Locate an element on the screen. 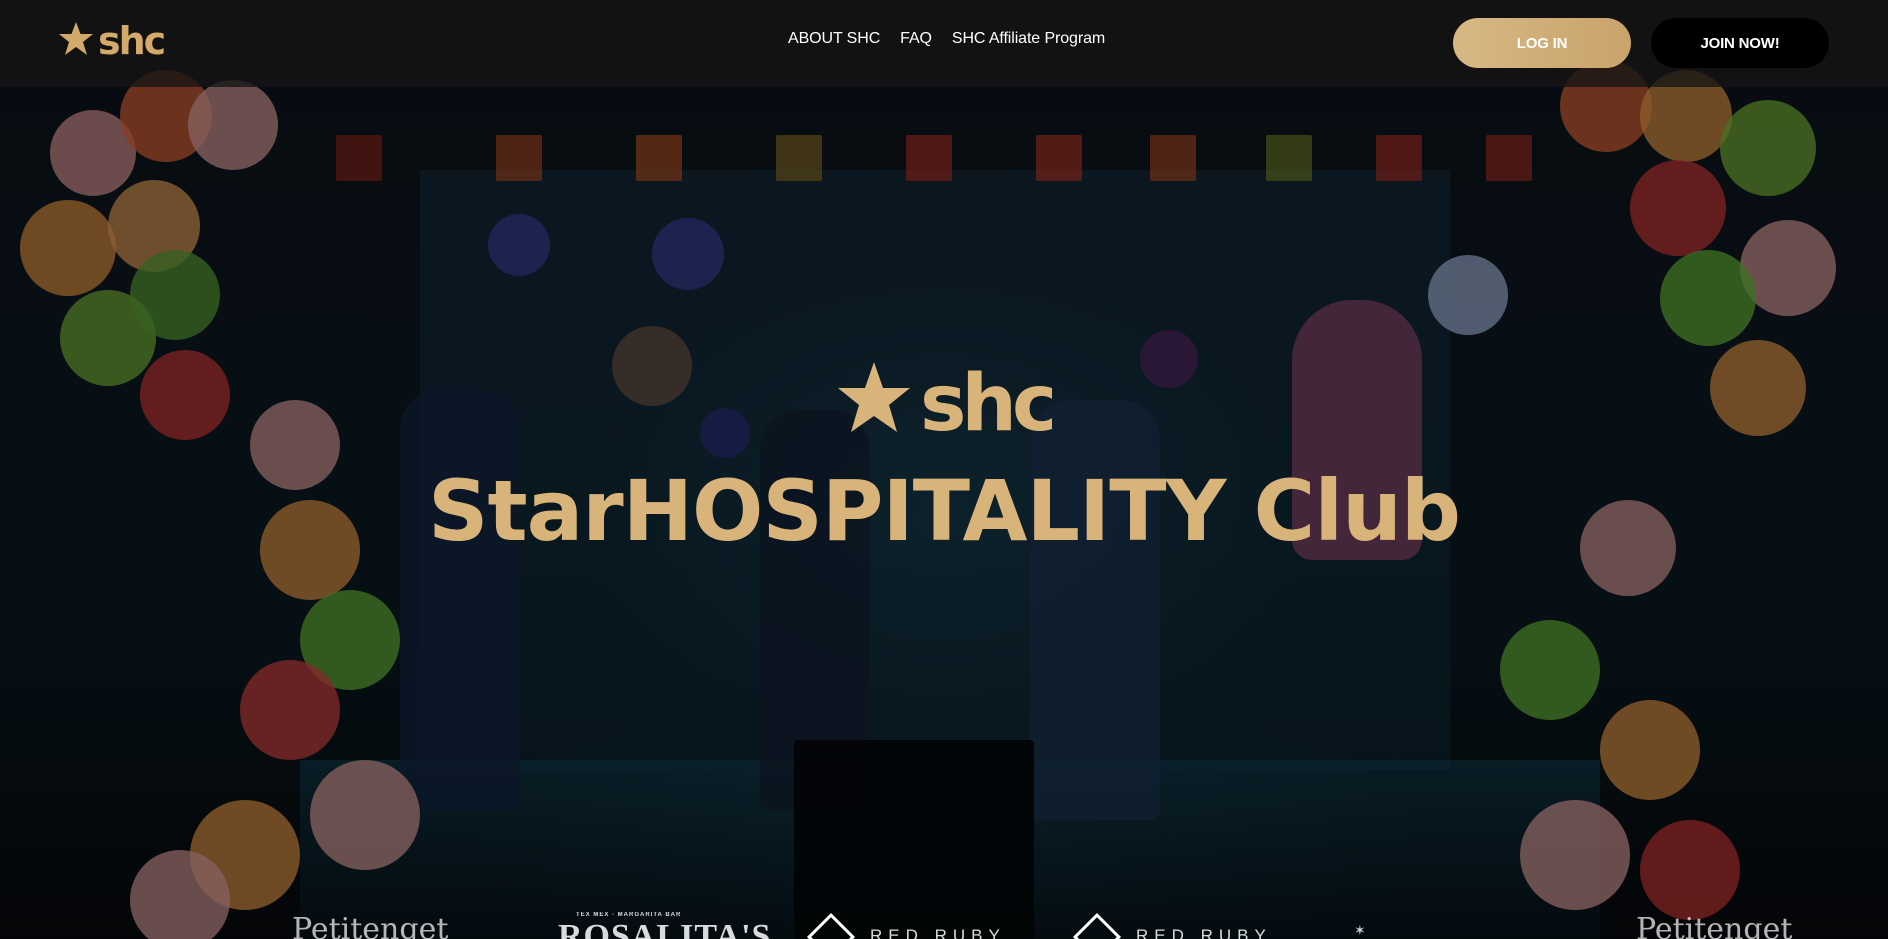 The width and height of the screenshot is (1888, 939). main-nav: ABOUT SHC FAQ SHC Affiliate Program is located at coordinates (946, 39).